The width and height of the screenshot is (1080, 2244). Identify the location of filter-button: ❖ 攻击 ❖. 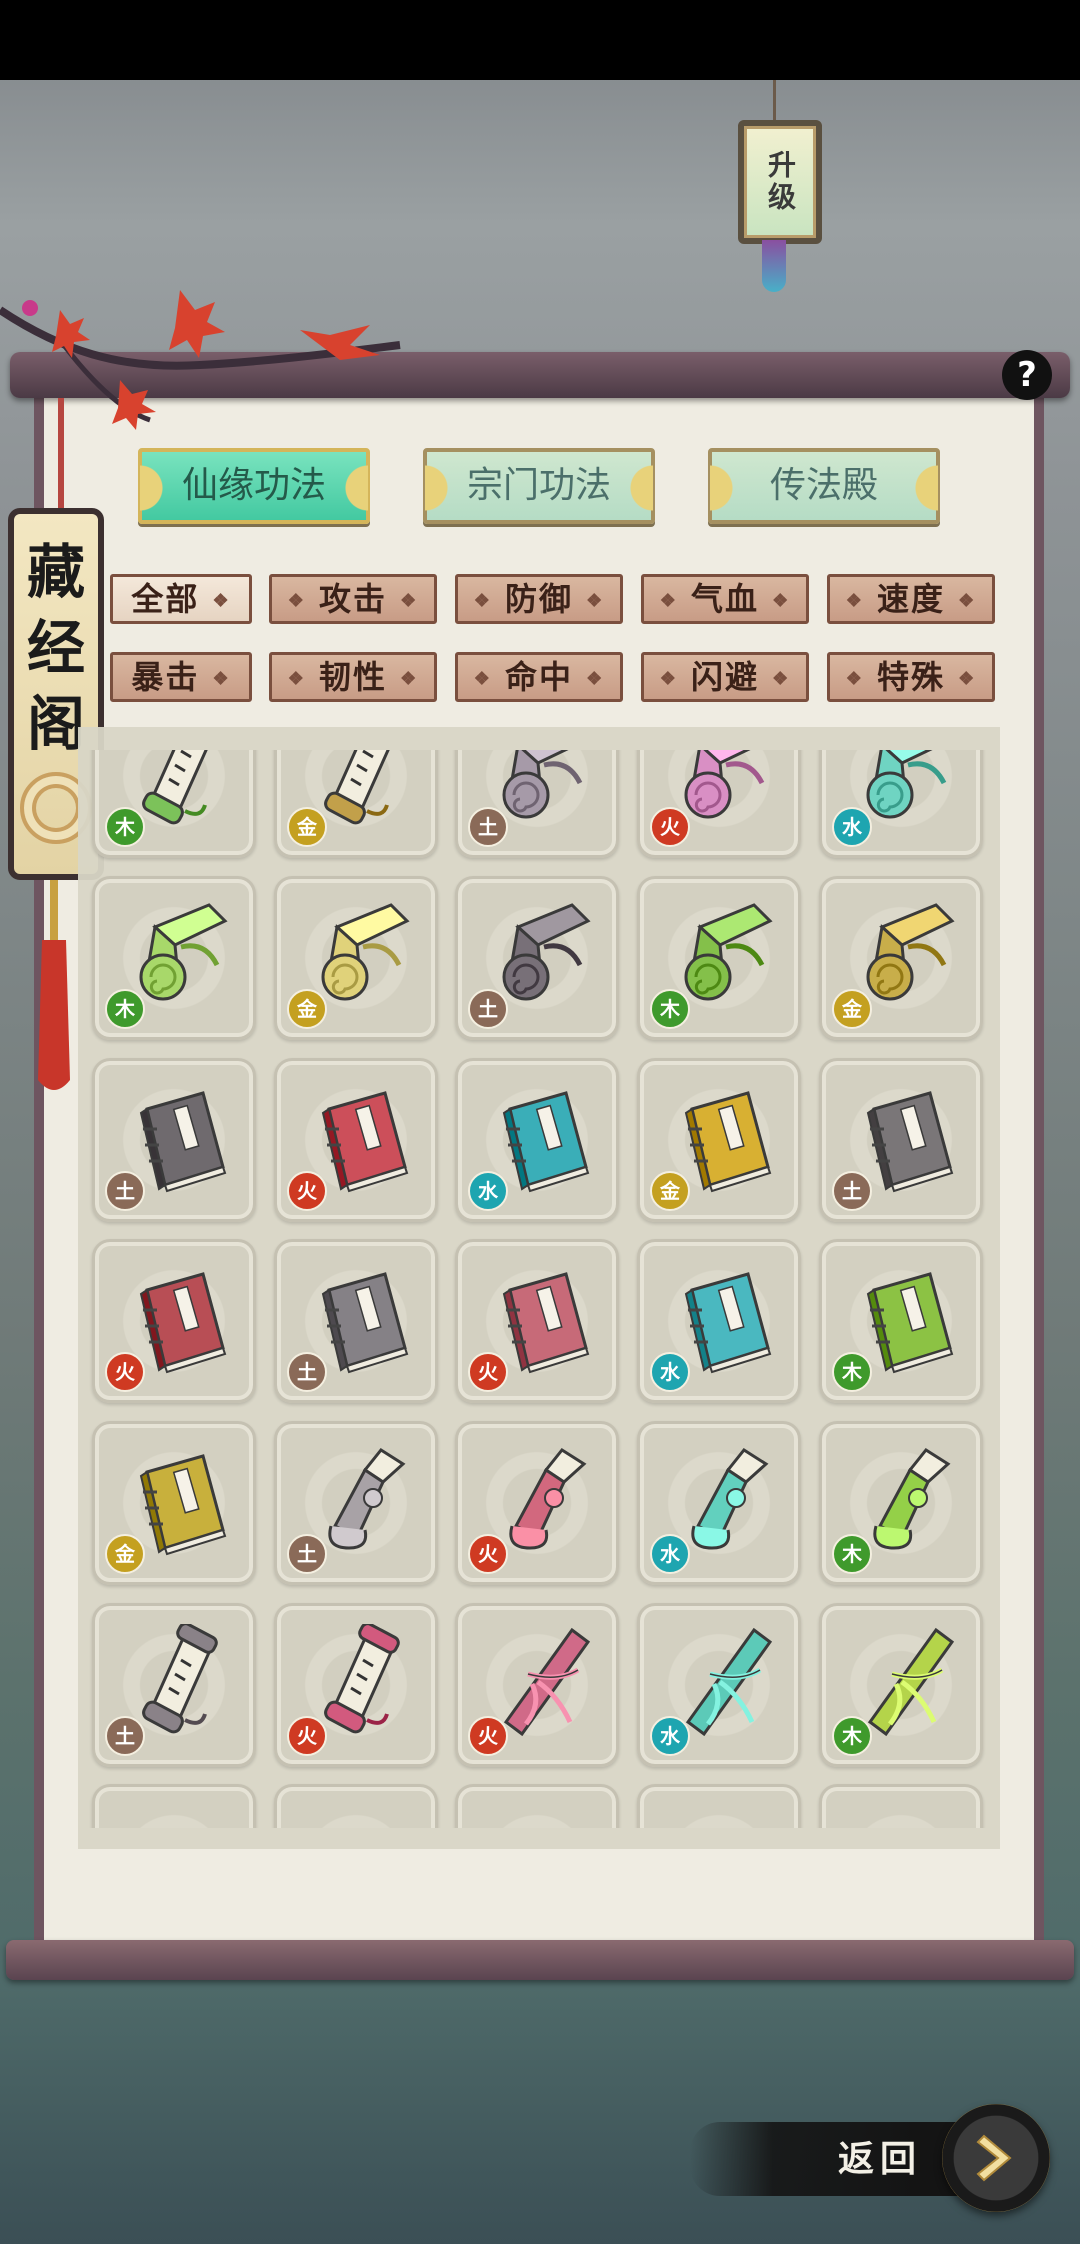
(353, 599).